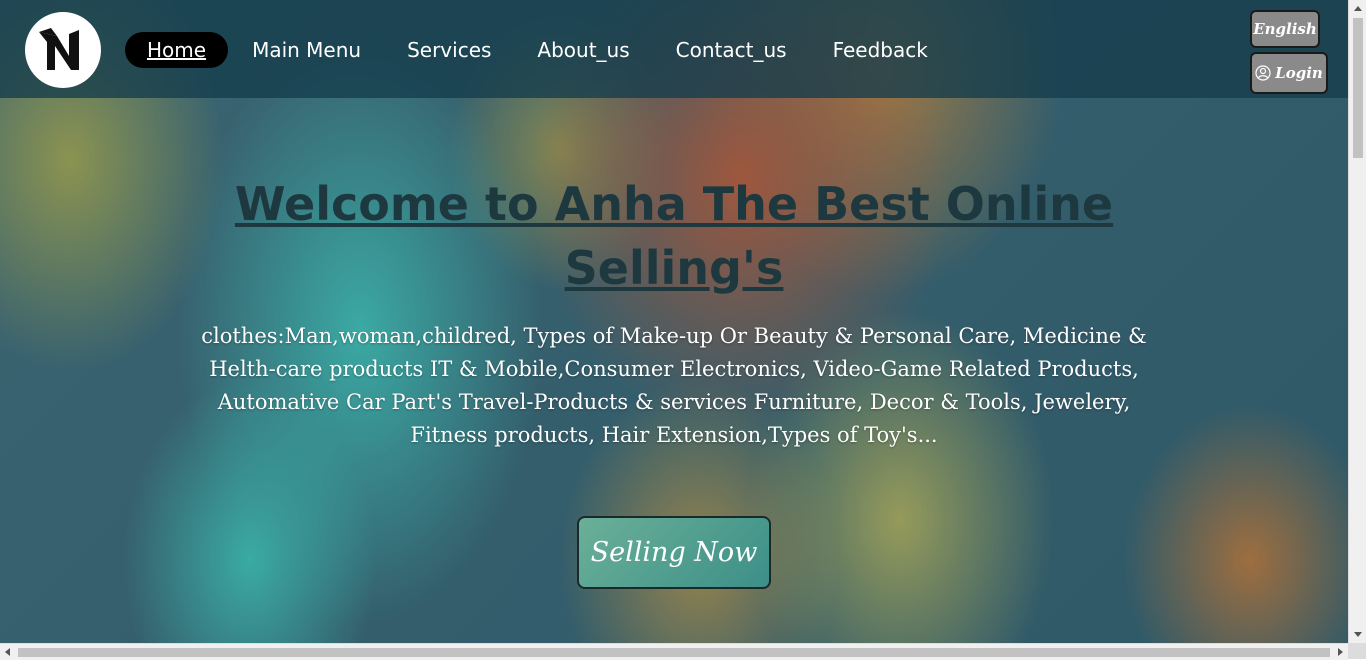 The width and height of the screenshot is (1366, 660). I want to click on language-label: English, so click(1285, 29).